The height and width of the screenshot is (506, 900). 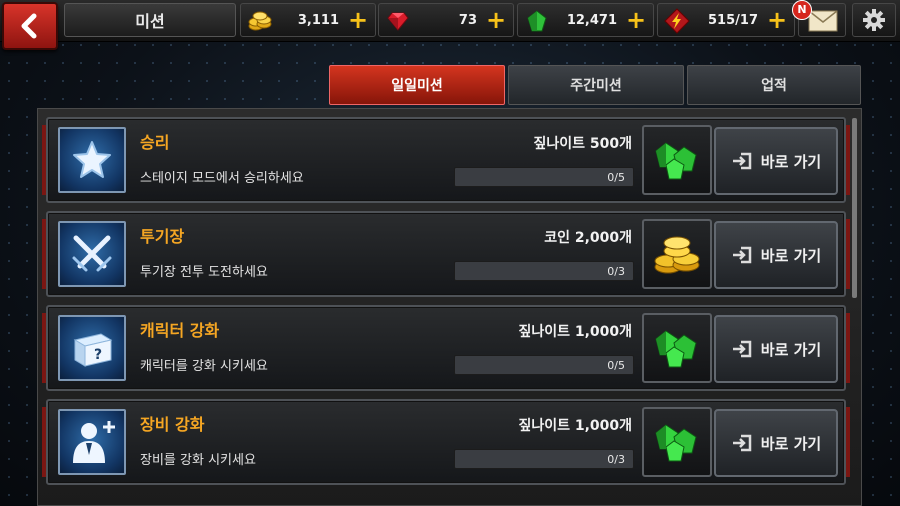 What do you see at coordinates (398, 21) in the screenshot?
I see `ruby-icon` at bounding box center [398, 21].